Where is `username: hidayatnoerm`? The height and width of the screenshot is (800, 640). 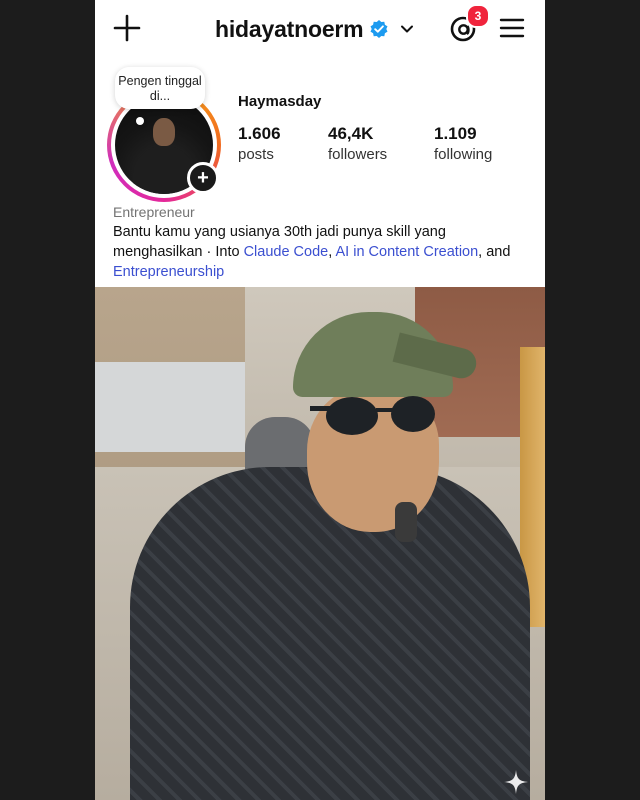 username: hidayatnoerm is located at coordinates (289, 28).